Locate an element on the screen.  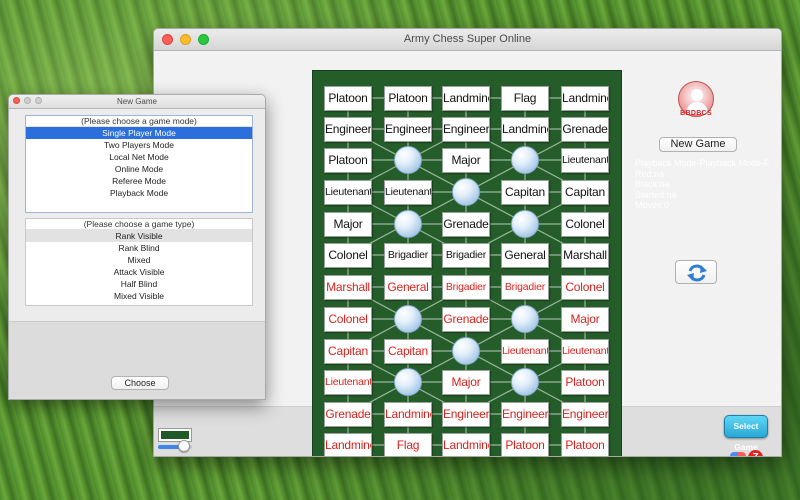
swap-sides-button is located at coordinates (696, 272).